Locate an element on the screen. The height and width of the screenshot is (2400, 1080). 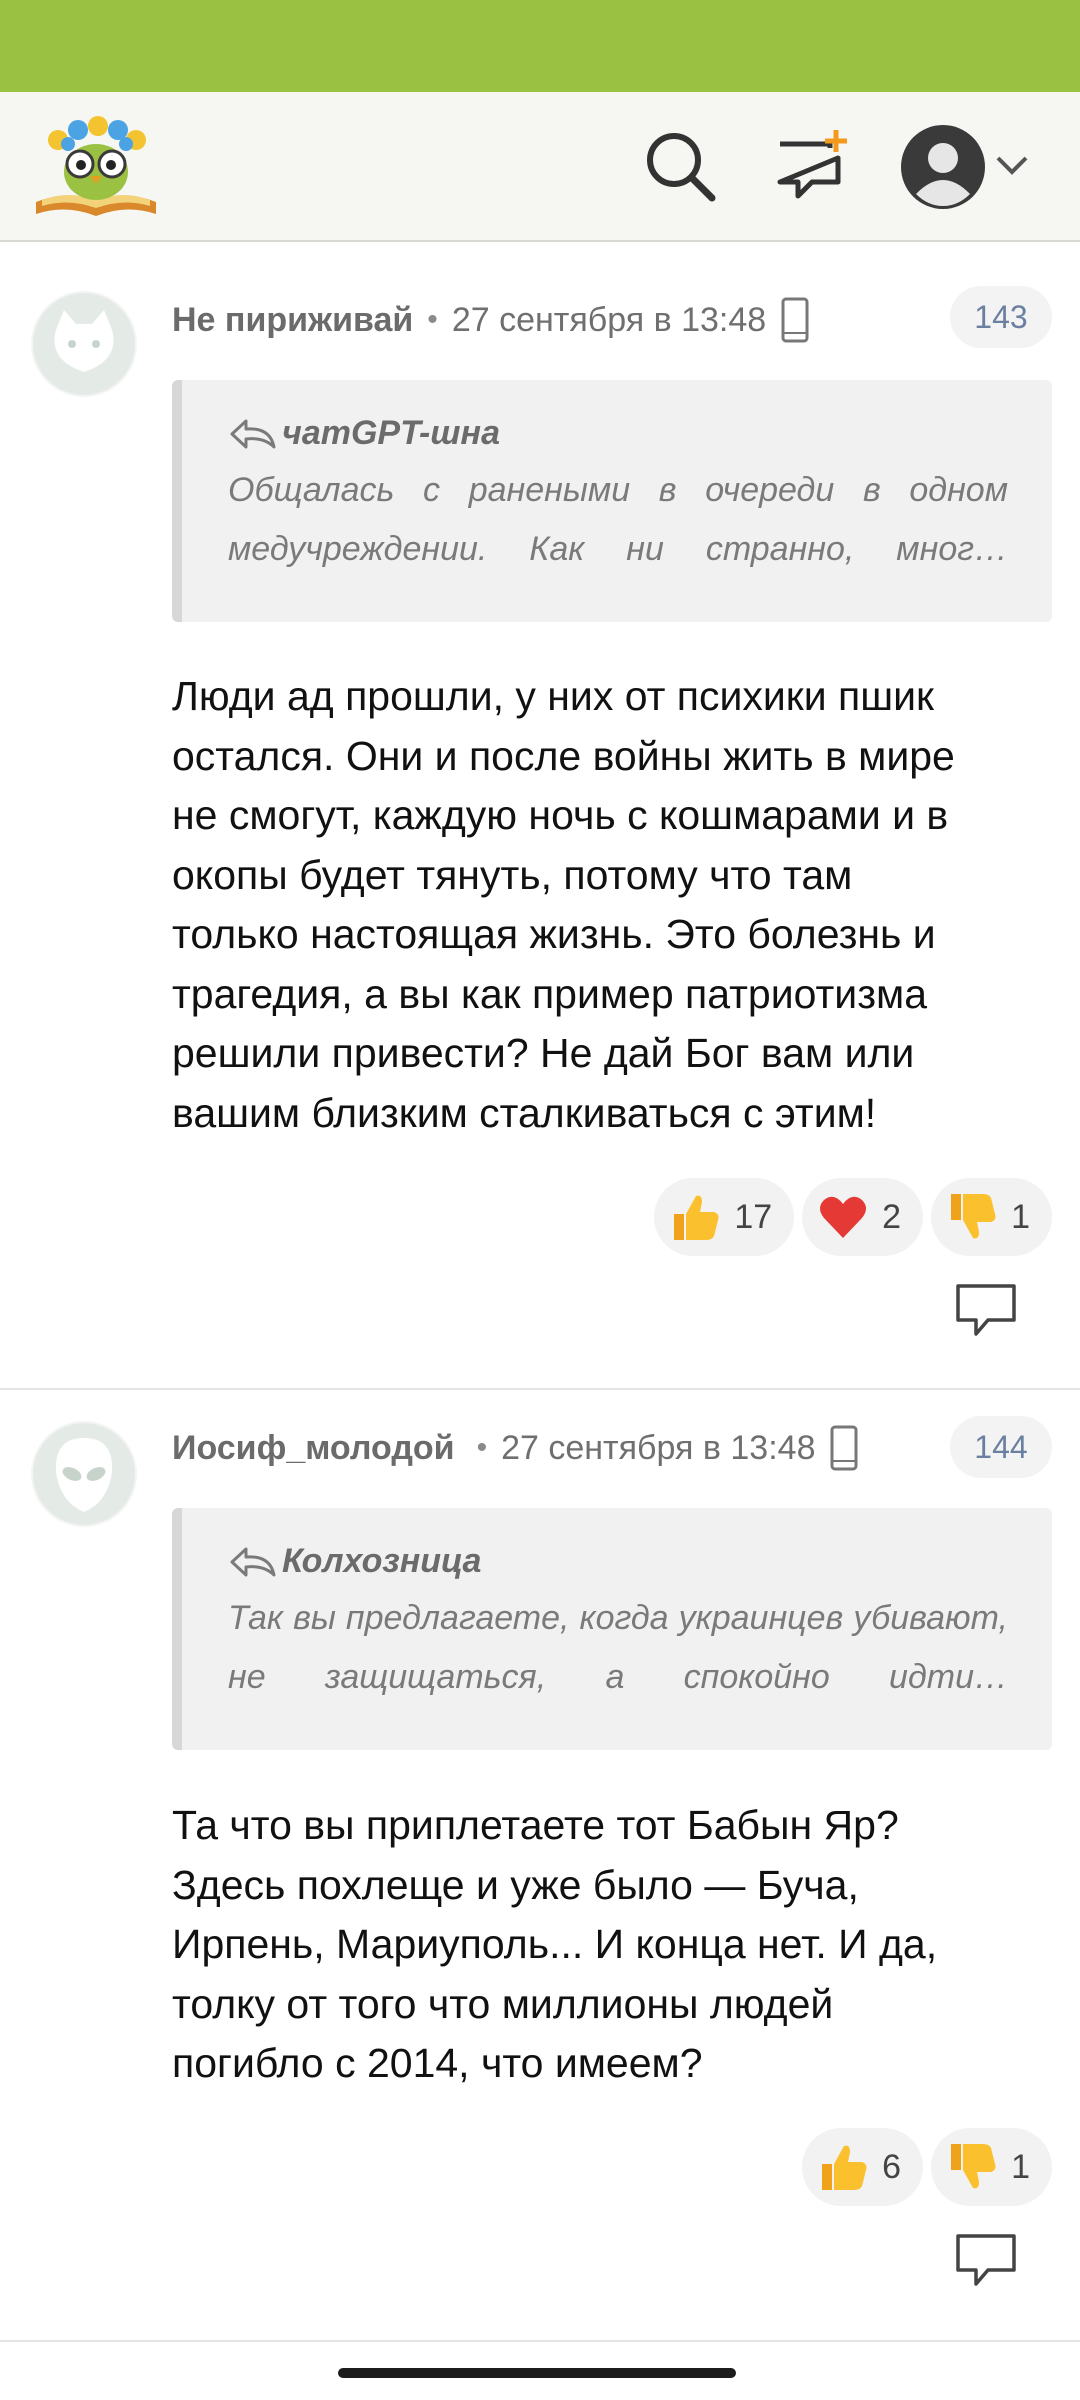
comment-line: не смогут, каждую ночь с кошмарами и в is located at coordinates (560, 815).